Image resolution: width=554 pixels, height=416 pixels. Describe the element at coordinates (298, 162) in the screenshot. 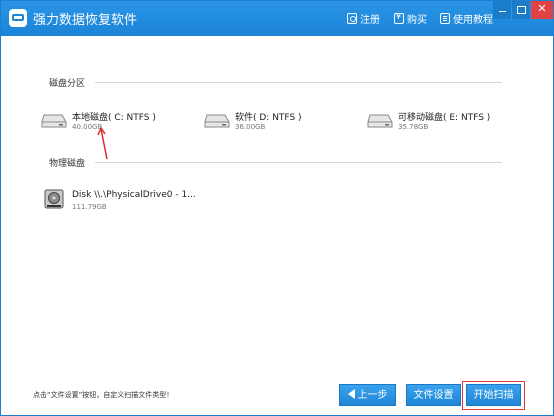

I see `physical-divider` at that location.